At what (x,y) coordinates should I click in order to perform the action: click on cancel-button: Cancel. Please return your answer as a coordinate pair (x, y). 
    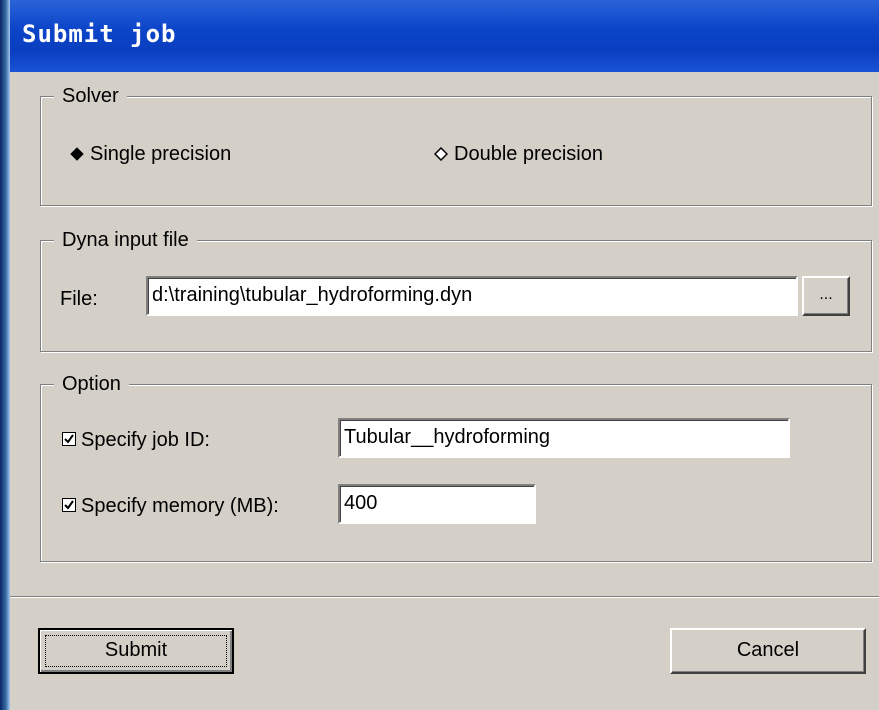
    Looking at the image, I should click on (768, 651).